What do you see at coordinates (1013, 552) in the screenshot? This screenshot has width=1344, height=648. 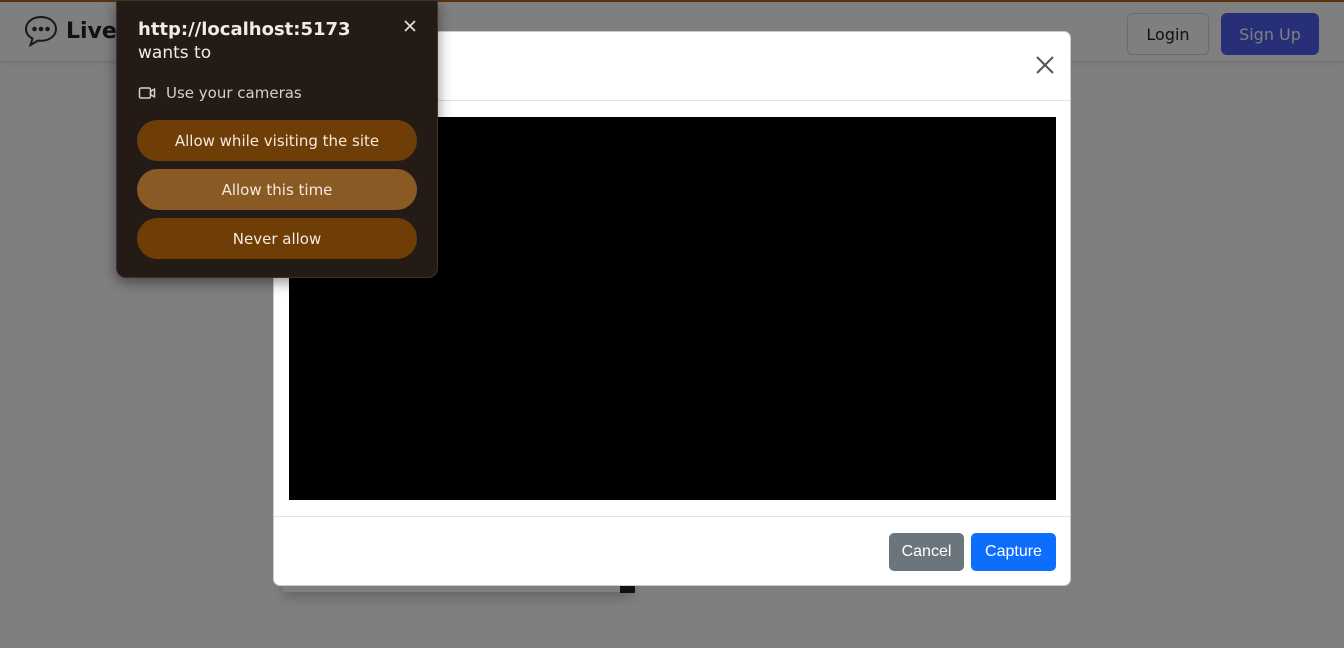 I see `capture-button: Capture` at bounding box center [1013, 552].